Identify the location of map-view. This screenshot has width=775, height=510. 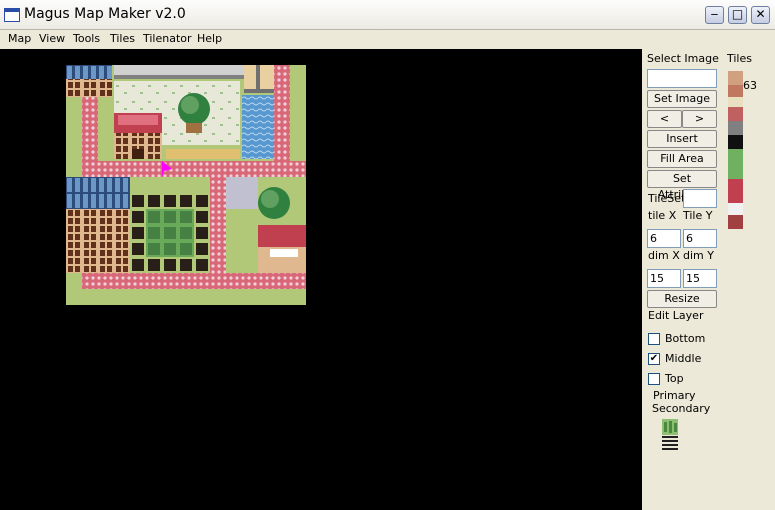
(186, 185).